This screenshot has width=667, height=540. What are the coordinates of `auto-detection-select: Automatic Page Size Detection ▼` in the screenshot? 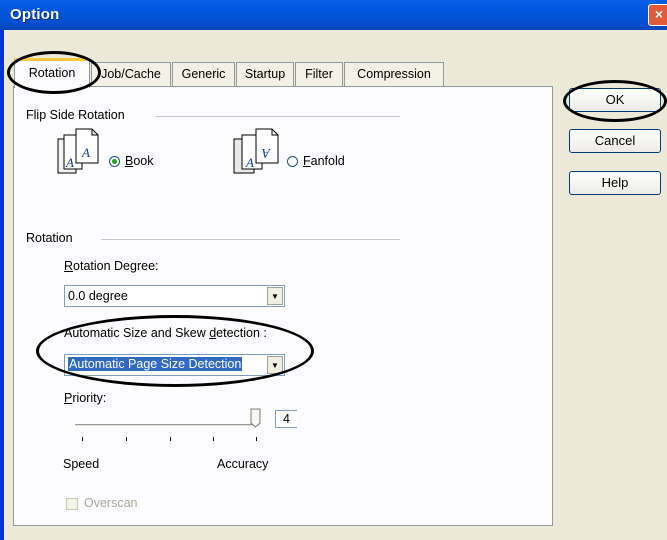 It's located at (174, 365).